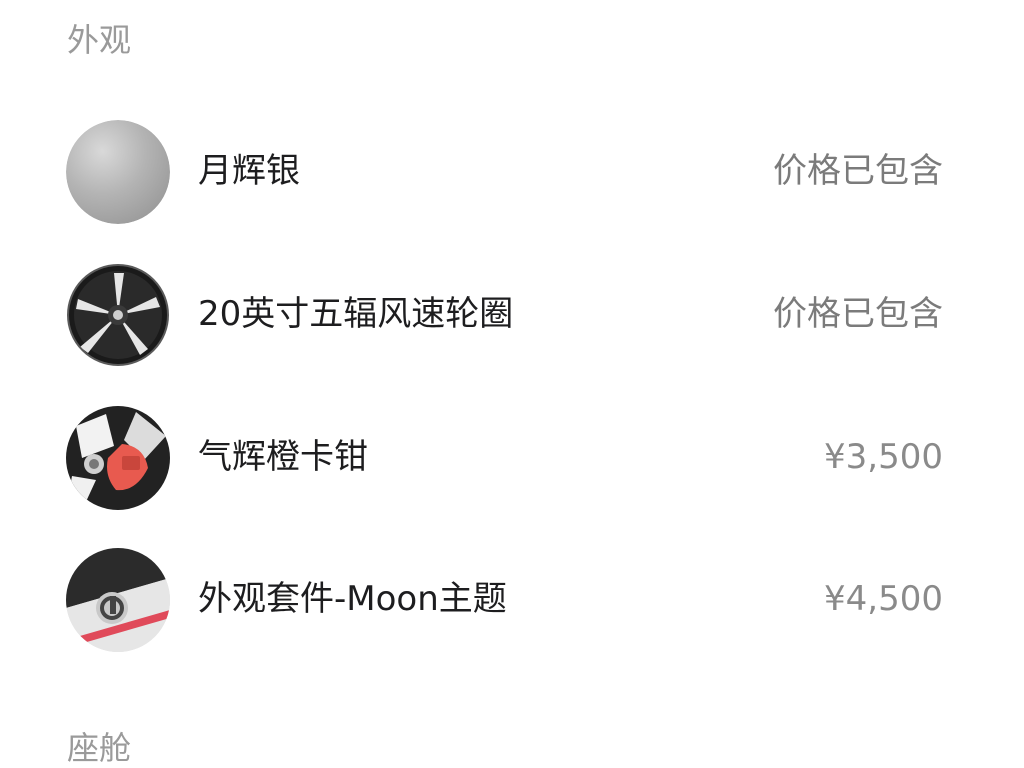 Image resolution: width=1024 pixels, height=768 pixels. What do you see at coordinates (883, 599) in the screenshot?
I see `option-price: ¥4,500` at bounding box center [883, 599].